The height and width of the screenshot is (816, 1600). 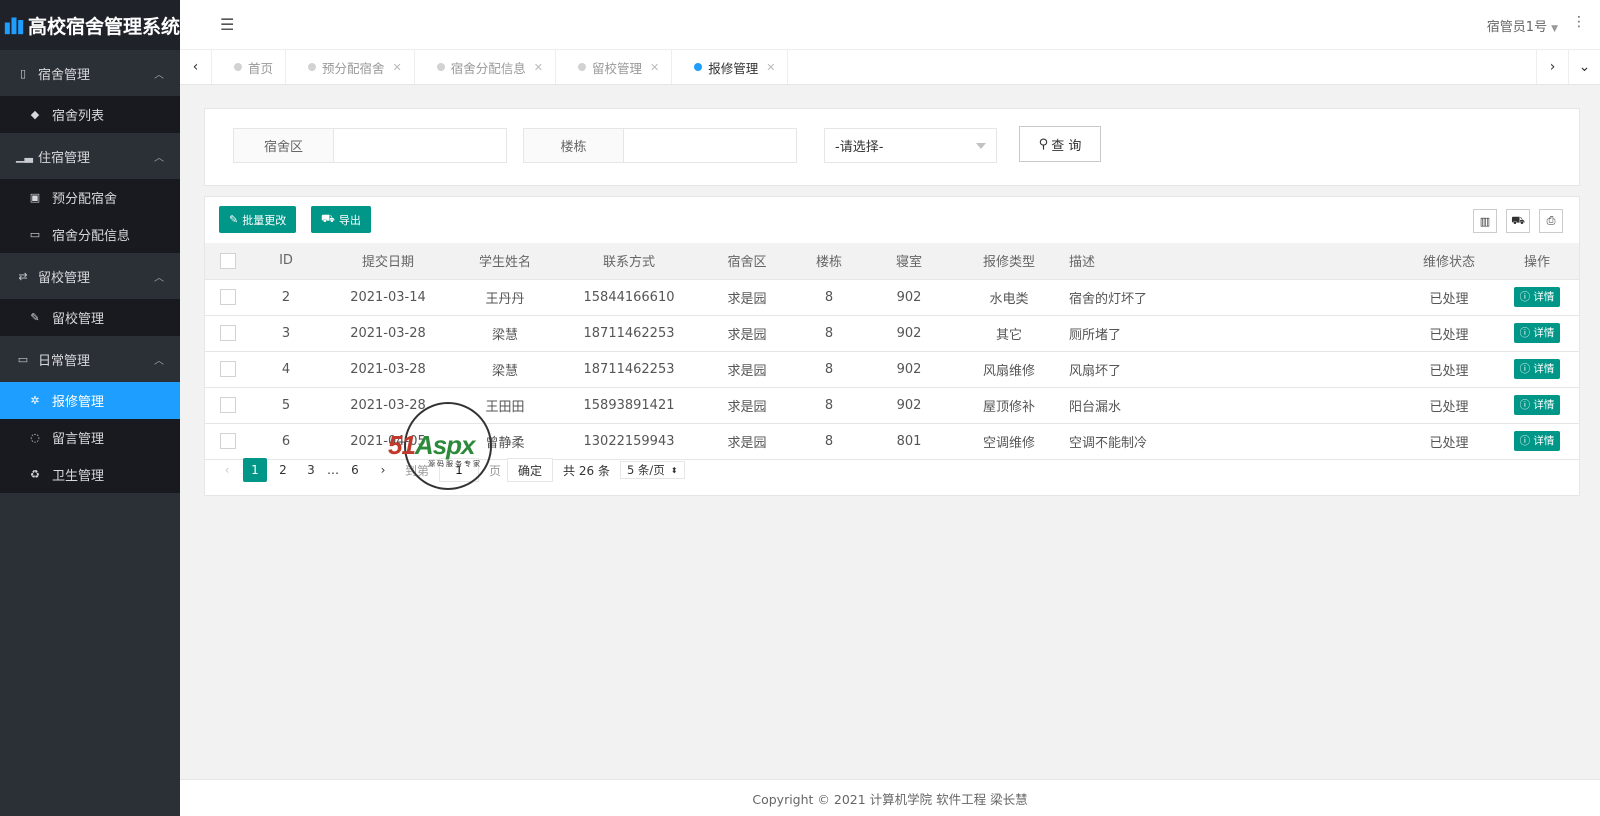 What do you see at coordinates (730, 67) in the screenshot?
I see `tab-repair: 报修管理 ✕` at bounding box center [730, 67].